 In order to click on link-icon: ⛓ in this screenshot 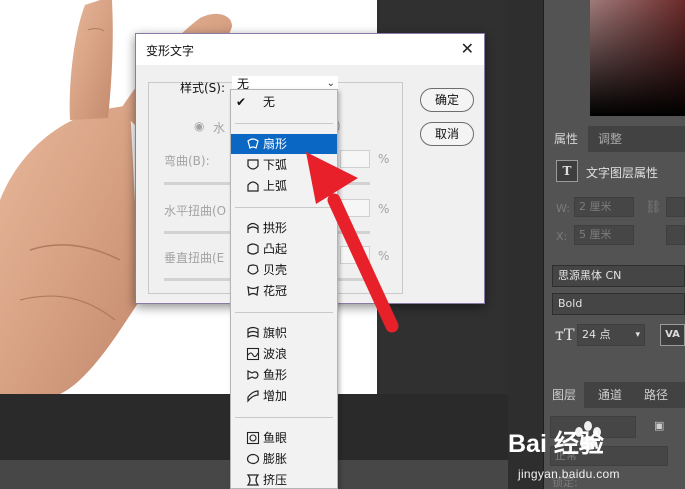, I will do `click(653, 207)`.